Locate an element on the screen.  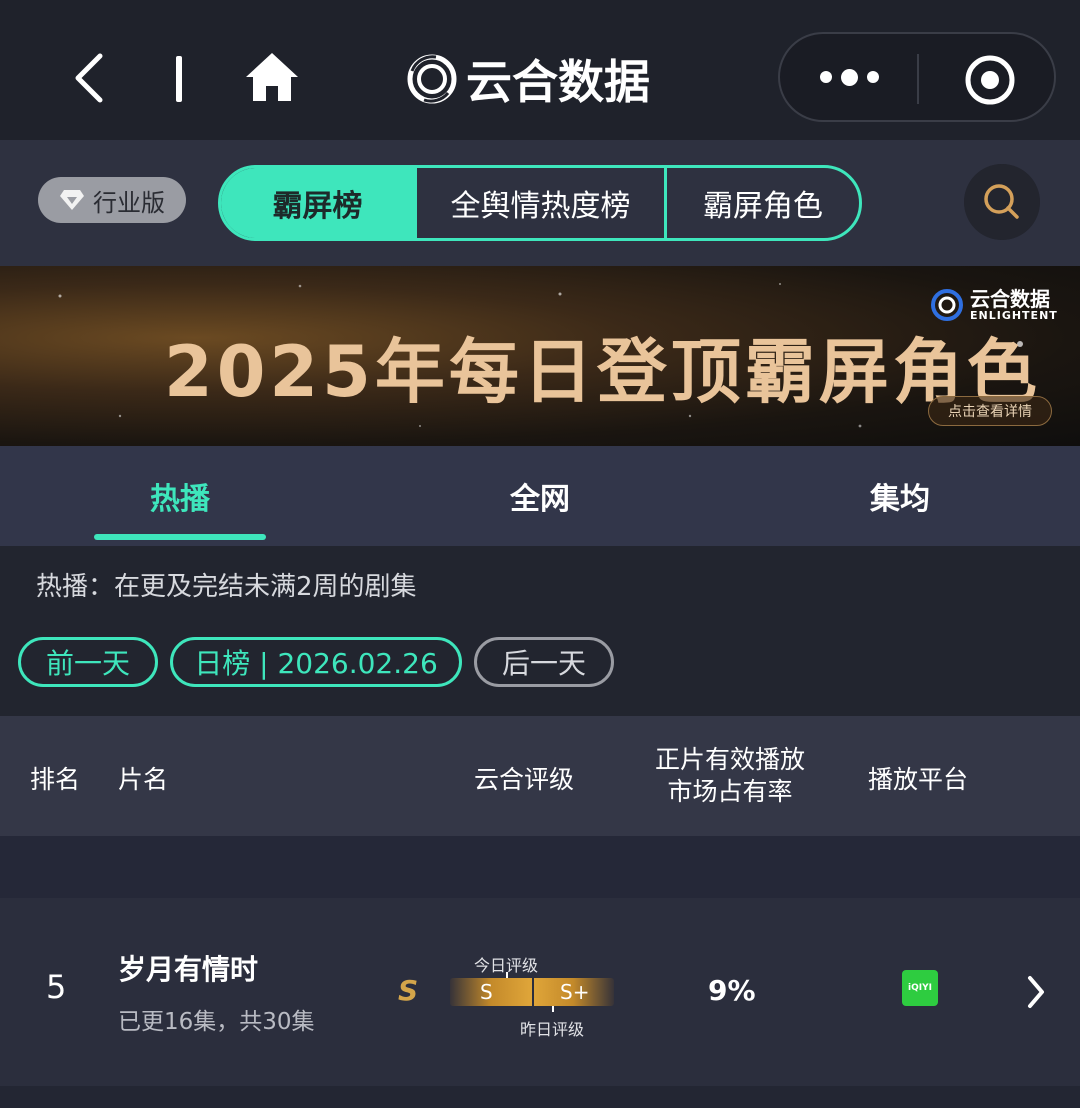
row-grade: S is located at coordinates (408, 990).